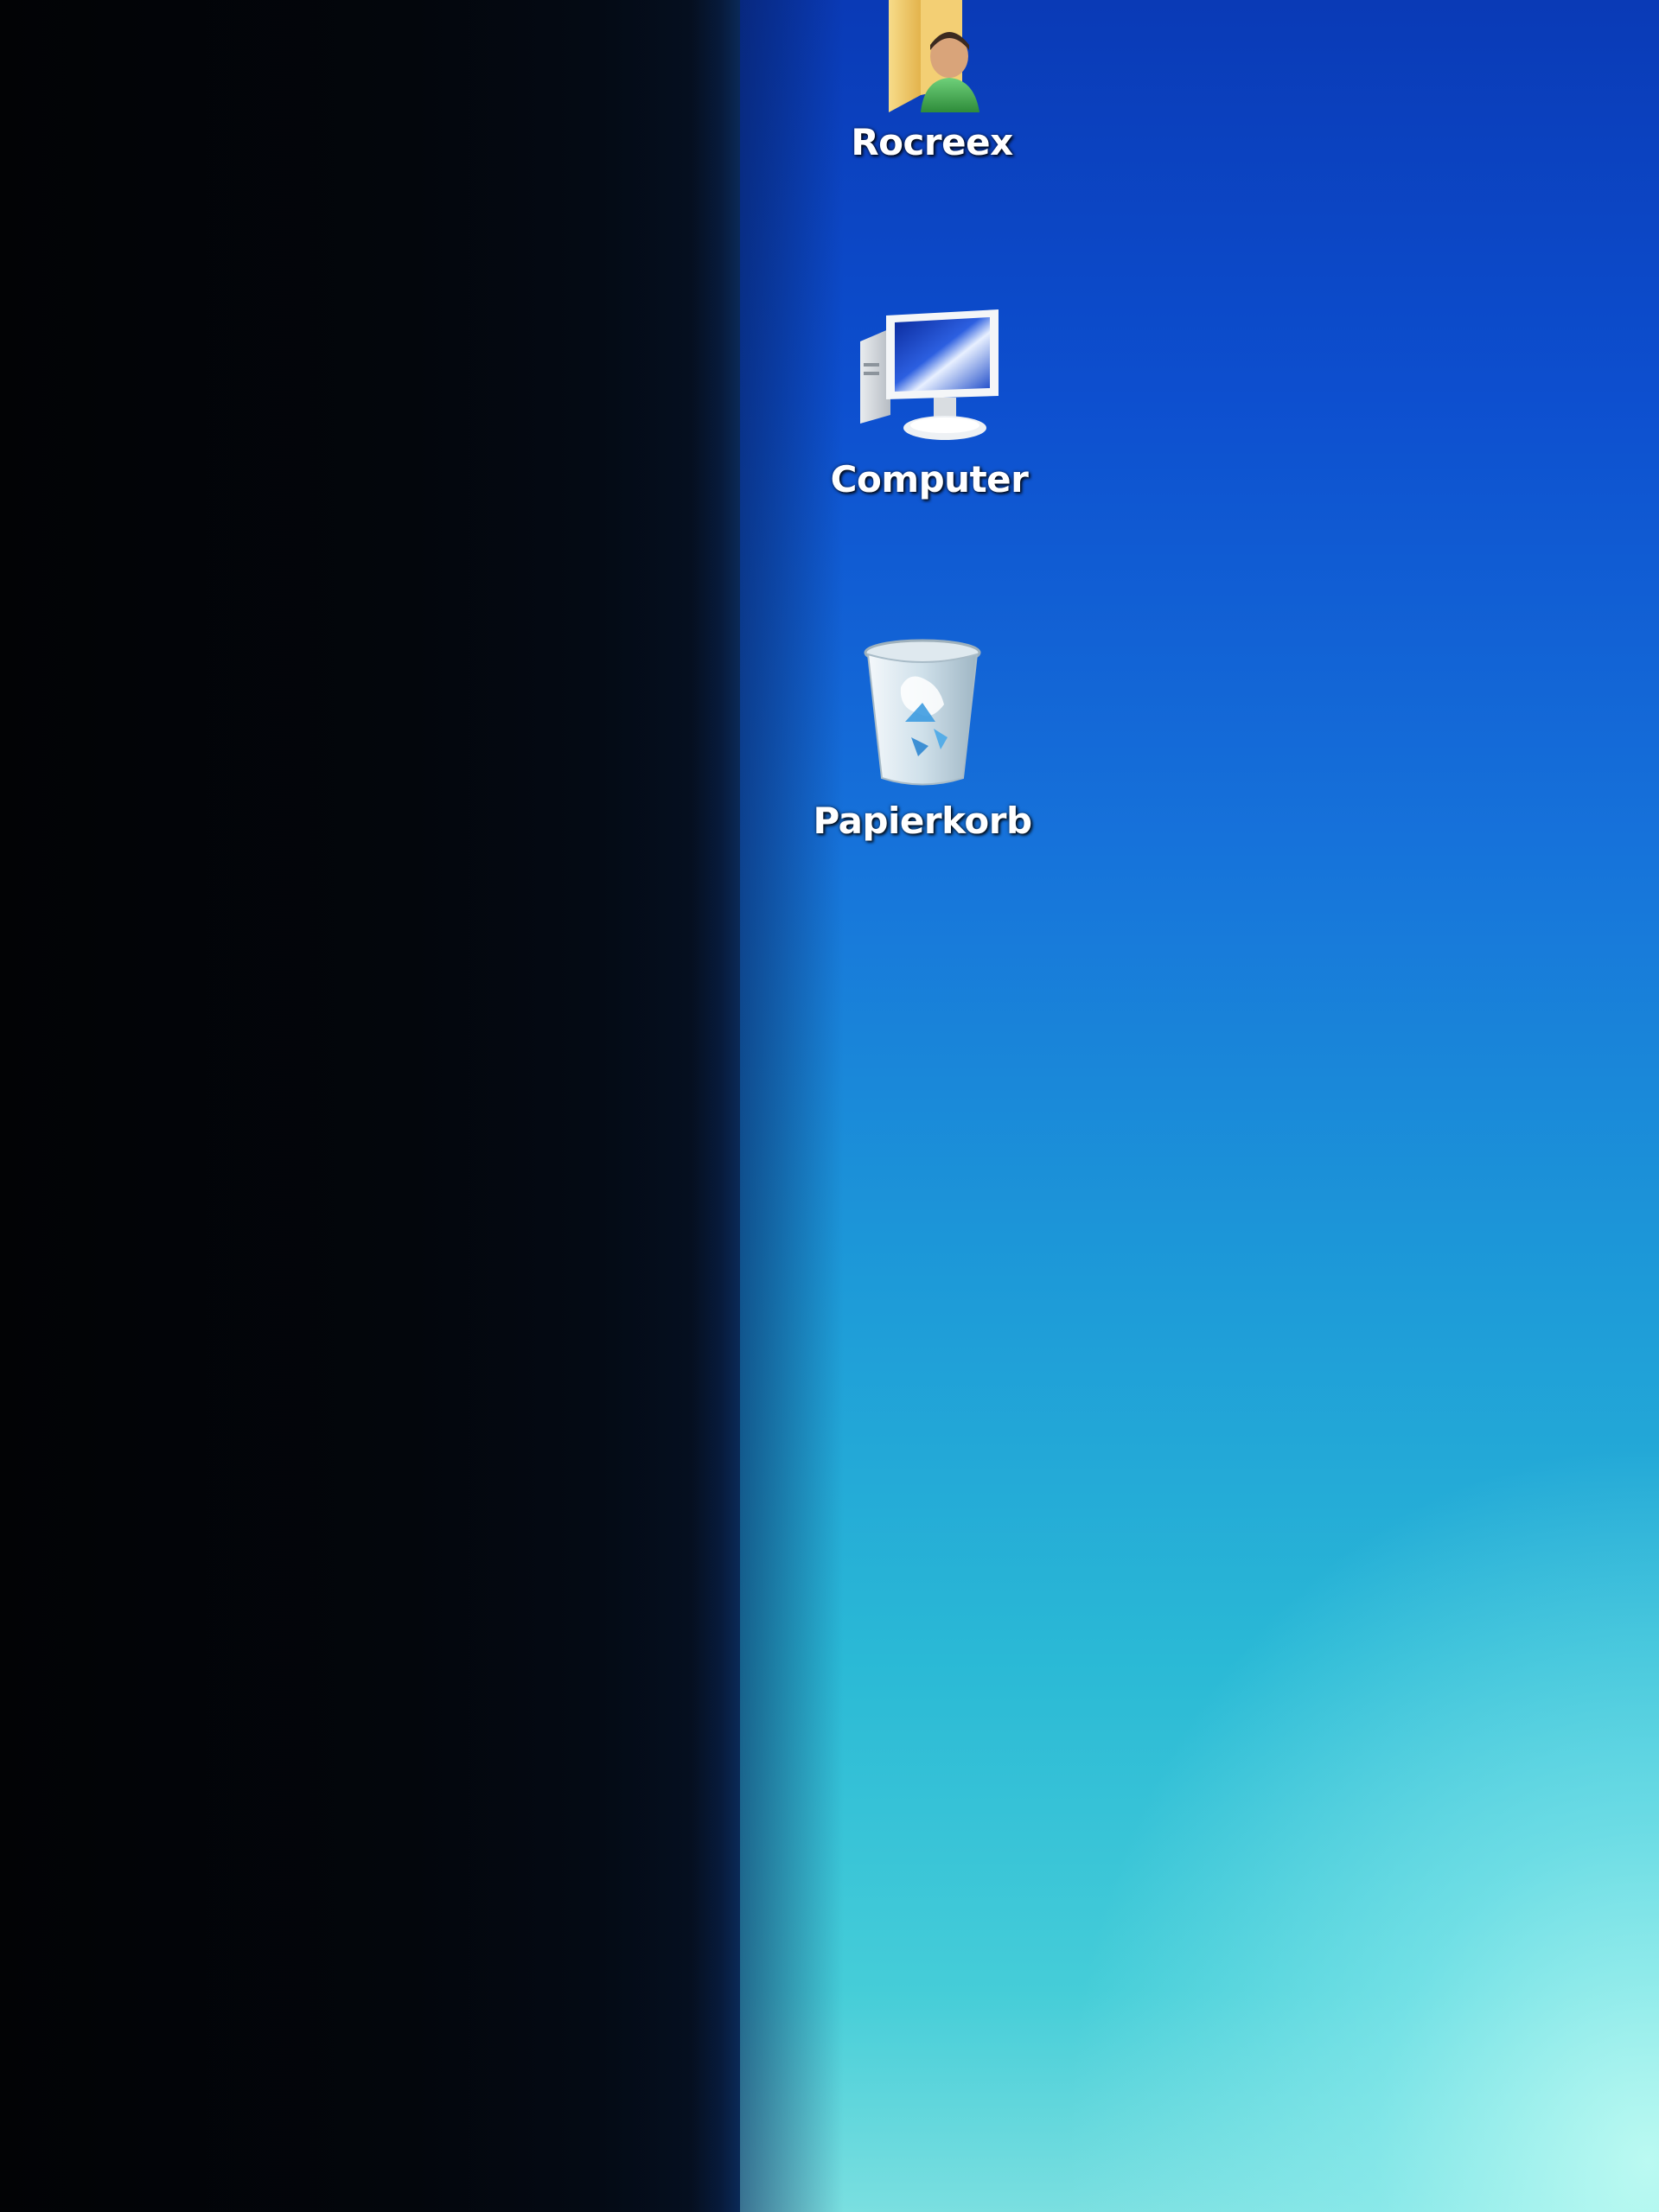  Describe the element at coordinates (922, 821) in the screenshot. I see `icon-label-recycle-bin: Papierkorb` at that location.